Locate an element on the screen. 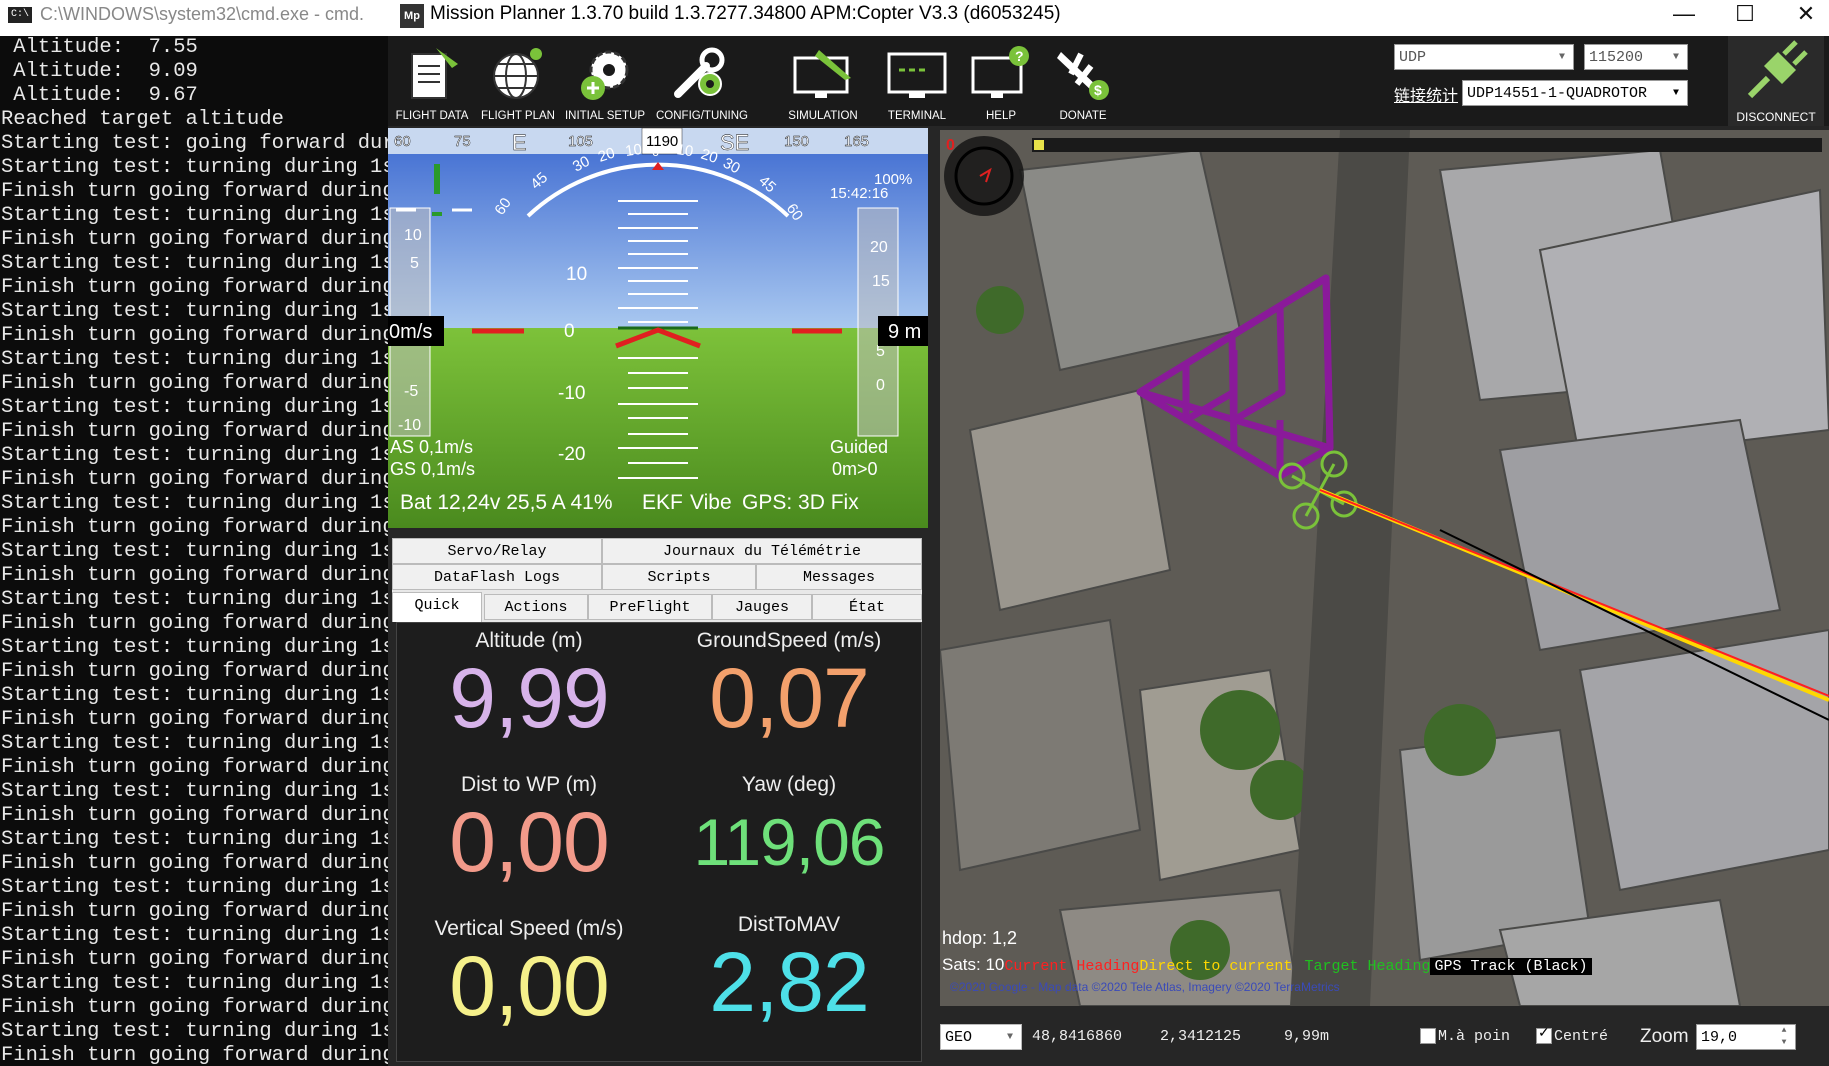 The image size is (1829, 1066). hdop-readout: hdop: 1,2 is located at coordinates (980, 938).